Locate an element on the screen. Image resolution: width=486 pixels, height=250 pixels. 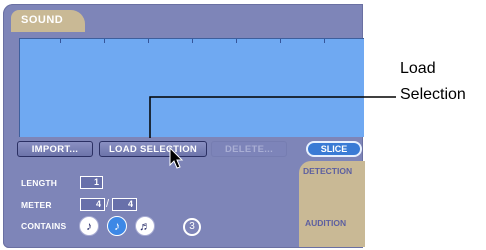
callout-line is located at coordinates (272, 117).